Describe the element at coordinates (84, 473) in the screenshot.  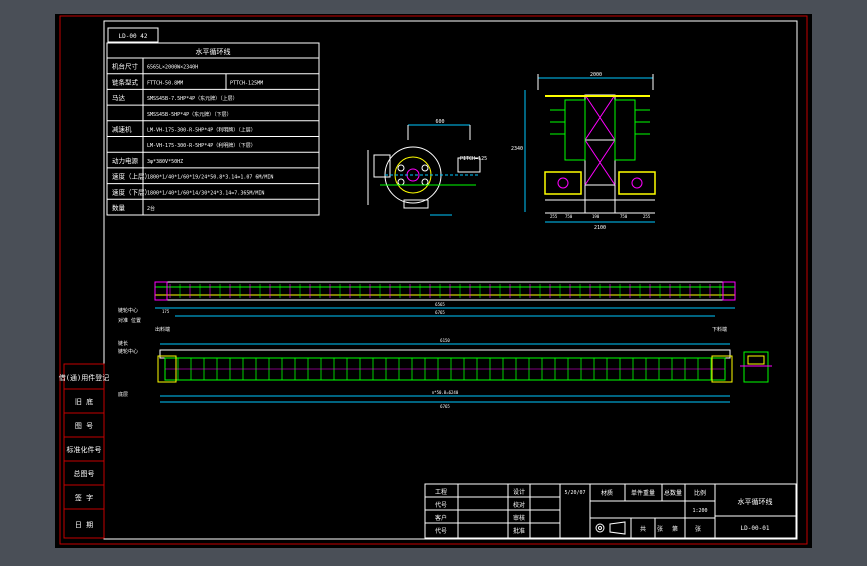
I see `left-col-4: 总图号` at that location.